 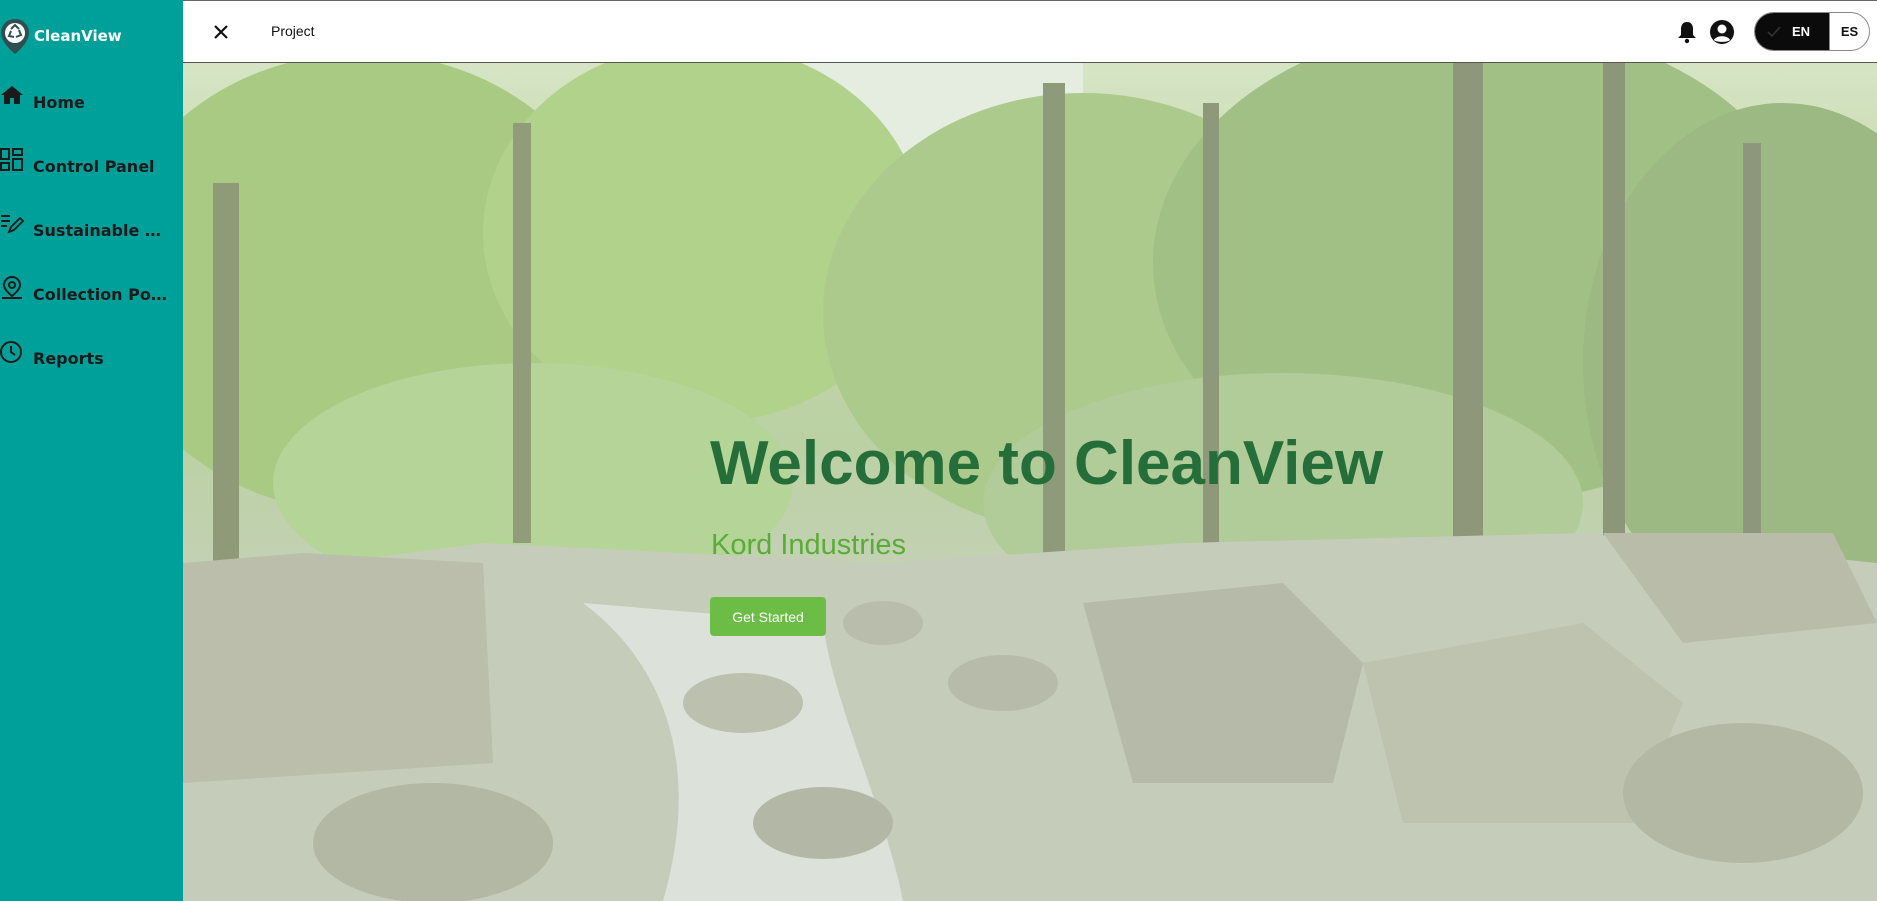 What do you see at coordinates (68, 358) in the screenshot?
I see `sidebar-item-label: Reports` at bounding box center [68, 358].